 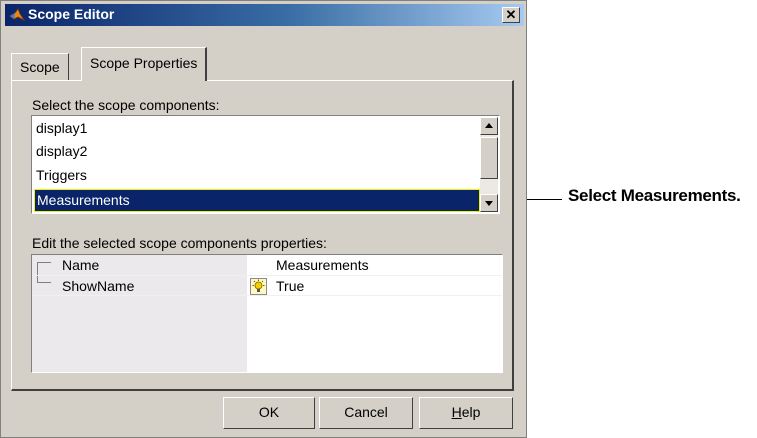 What do you see at coordinates (654, 195) in the screenshot?
I see `callout-text: Select Measurements.` at bounding box center [654, 195].